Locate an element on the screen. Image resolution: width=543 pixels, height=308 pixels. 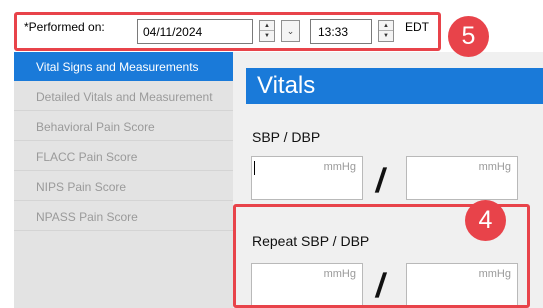
repeat-dbp-input: mmHg is located at coordinates (462, 285).